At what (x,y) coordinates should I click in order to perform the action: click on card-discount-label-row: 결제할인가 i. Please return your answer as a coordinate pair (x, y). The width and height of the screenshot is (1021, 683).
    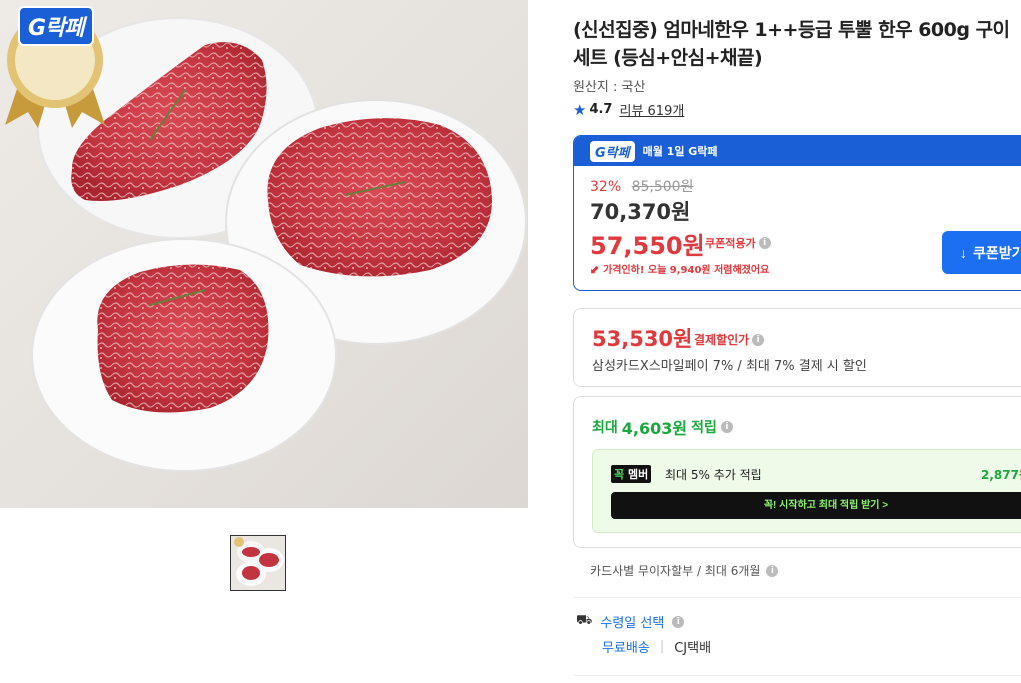
    Looking at the image, I should click on (729, 339).